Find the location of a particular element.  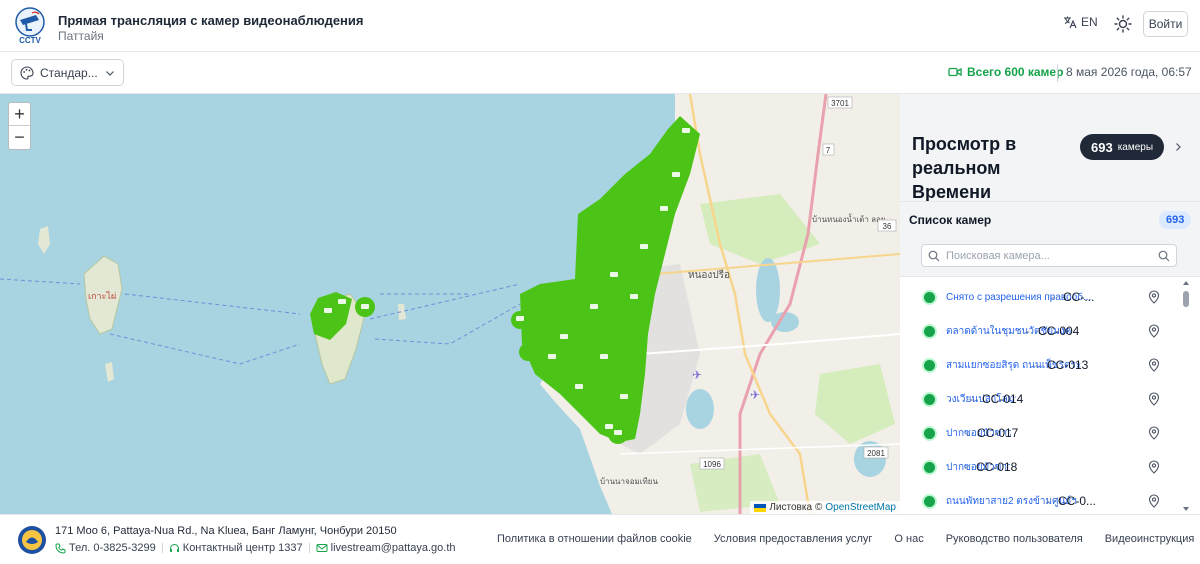

chevron-right-icon is located at coordinates (1178, 147).